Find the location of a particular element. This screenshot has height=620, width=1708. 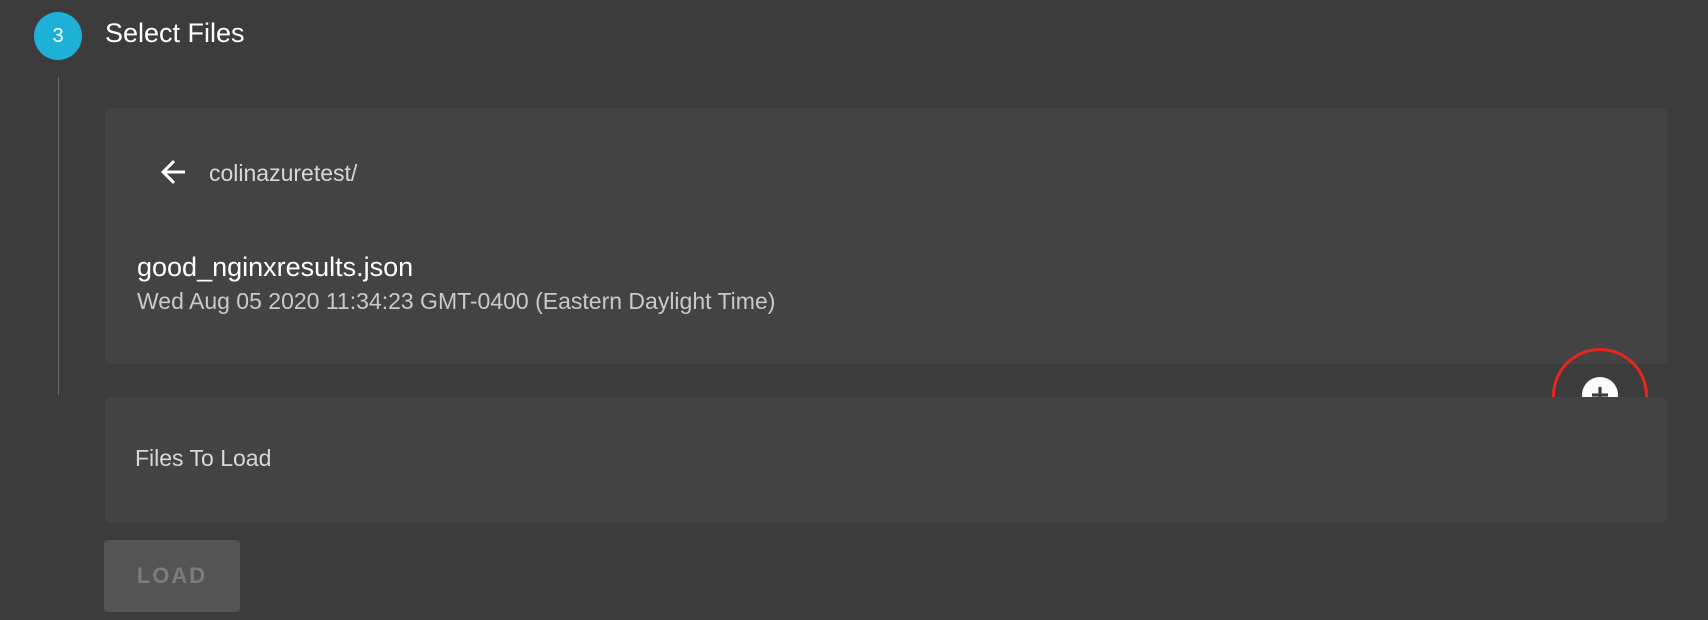

step-title: Select Files is located at coordinates (175, 33).